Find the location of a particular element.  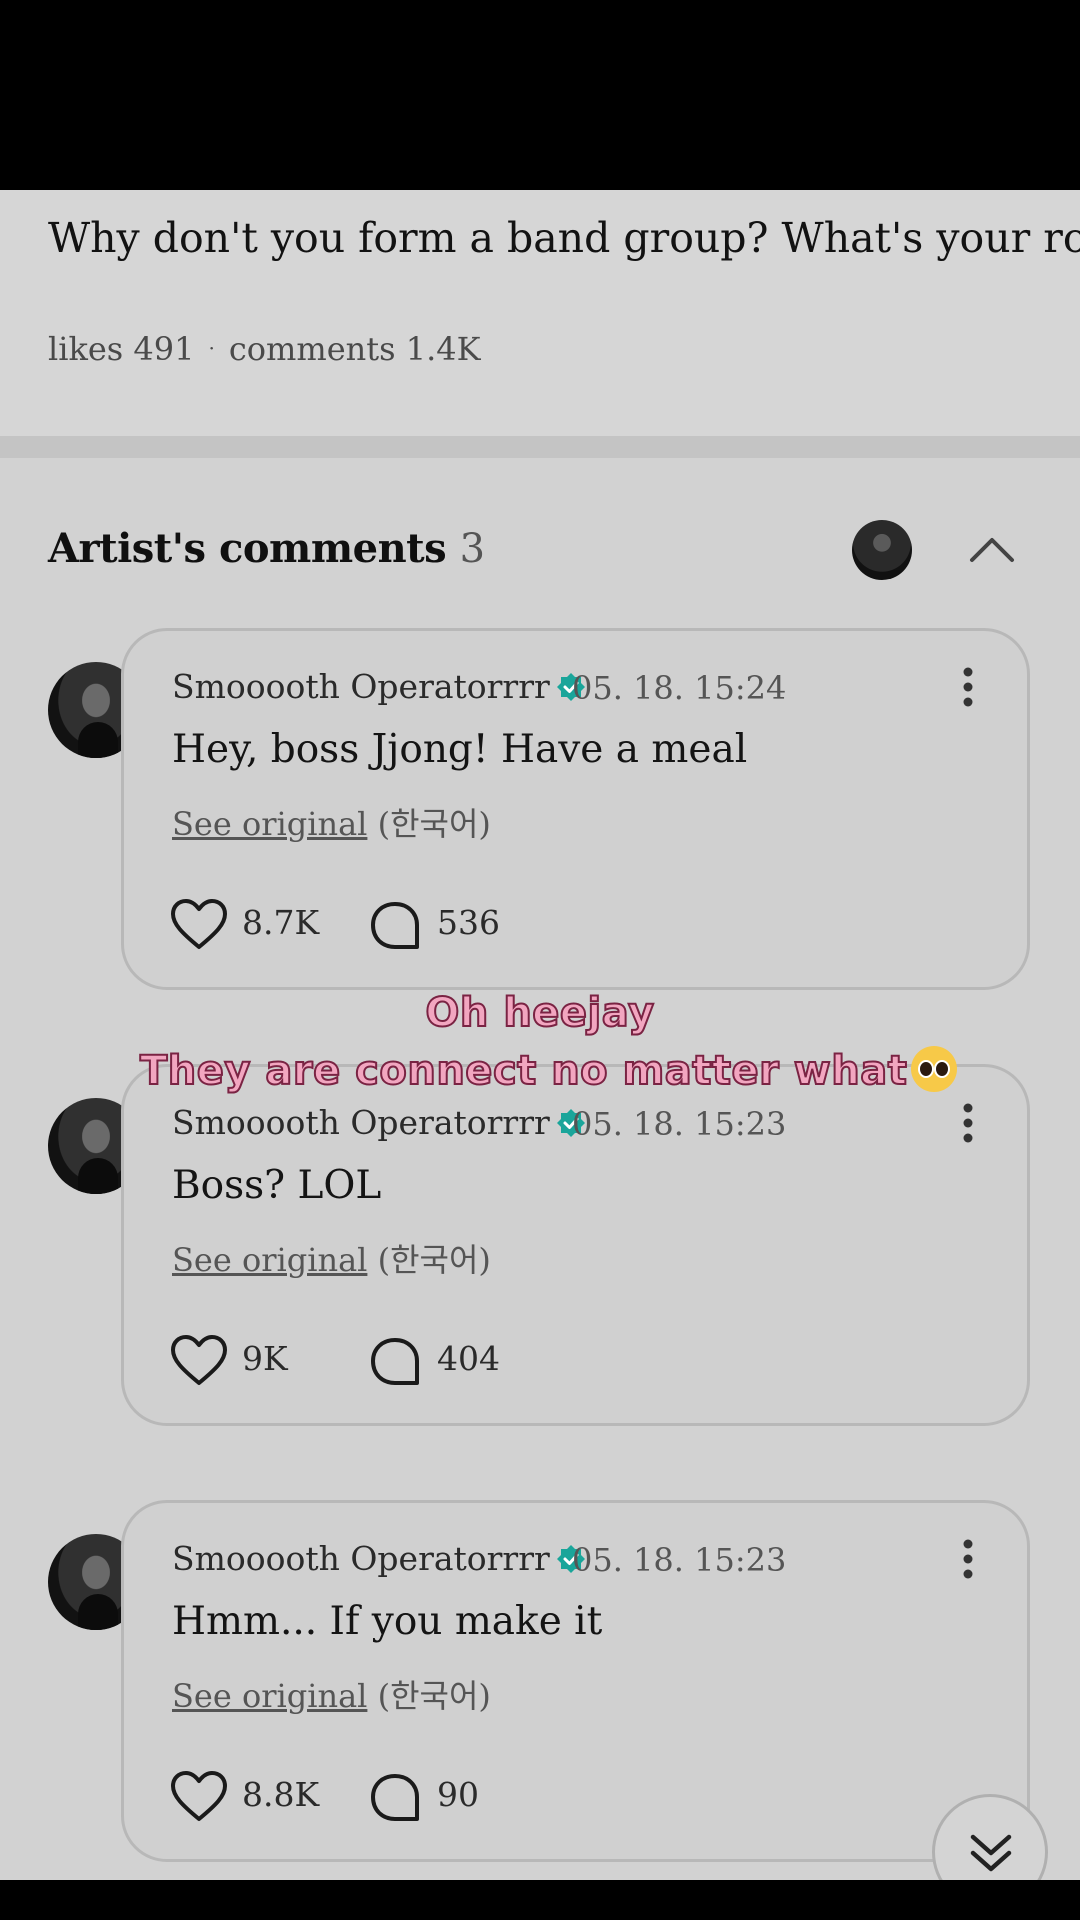

caption-line-2: They are connect no matter what is located at coordinates (548, 1070).